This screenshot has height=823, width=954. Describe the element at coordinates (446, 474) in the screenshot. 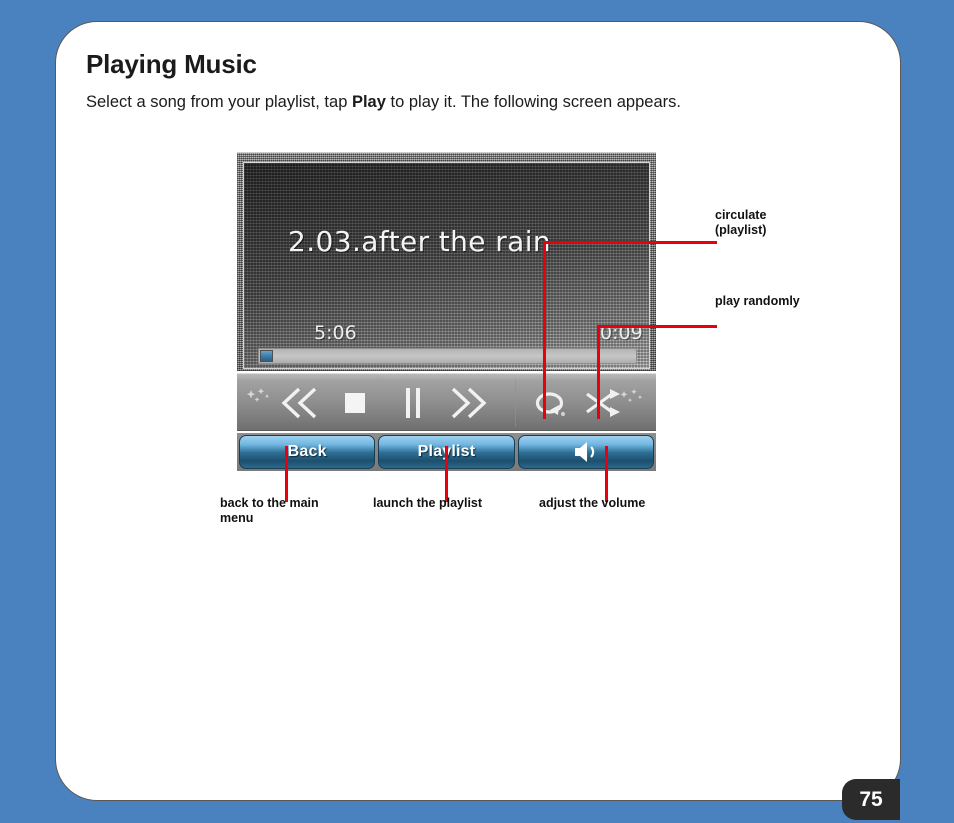

I see `callout-line-playlist` at that location.